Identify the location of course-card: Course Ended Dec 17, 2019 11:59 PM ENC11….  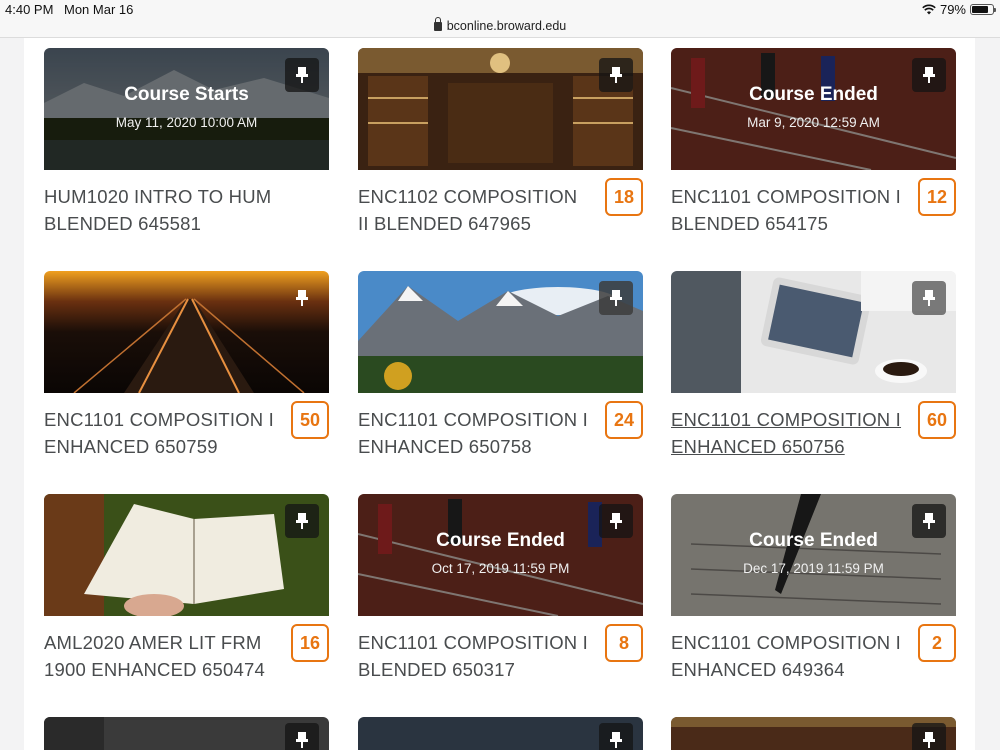
(813, 587).